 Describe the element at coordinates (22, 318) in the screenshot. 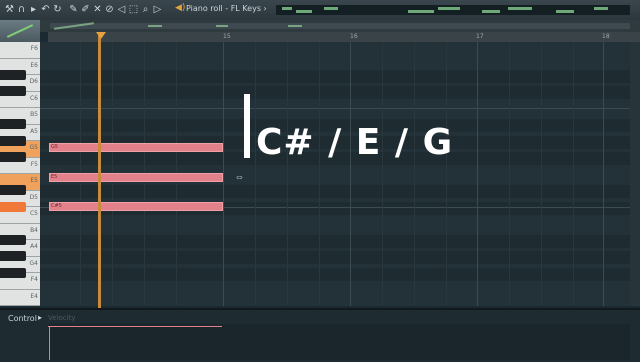

I see `control-label: Control` at that location.